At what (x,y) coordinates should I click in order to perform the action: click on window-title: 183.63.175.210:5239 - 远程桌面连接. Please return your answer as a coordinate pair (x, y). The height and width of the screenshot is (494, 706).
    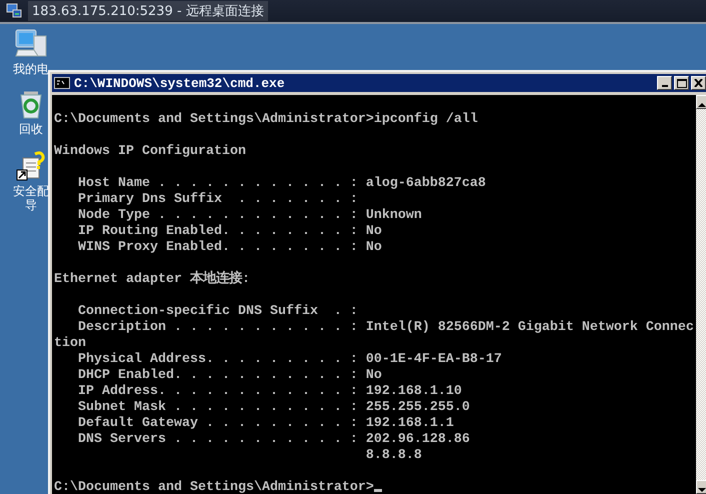
    Looking at the image, I should click on (148, 11).